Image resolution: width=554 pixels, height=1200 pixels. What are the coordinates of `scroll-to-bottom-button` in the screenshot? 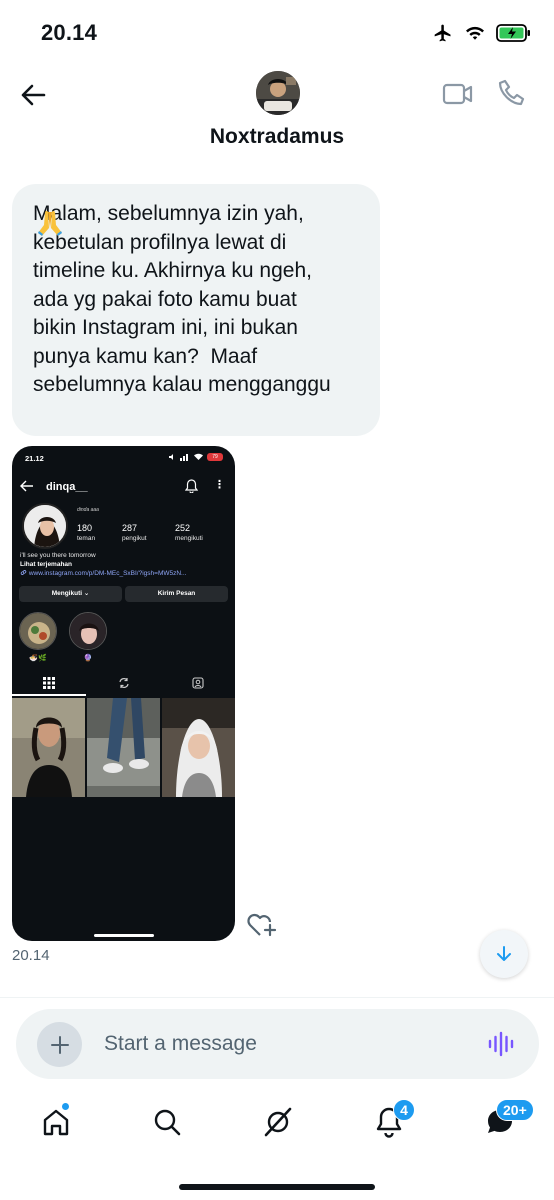 It's located at (504, 954).